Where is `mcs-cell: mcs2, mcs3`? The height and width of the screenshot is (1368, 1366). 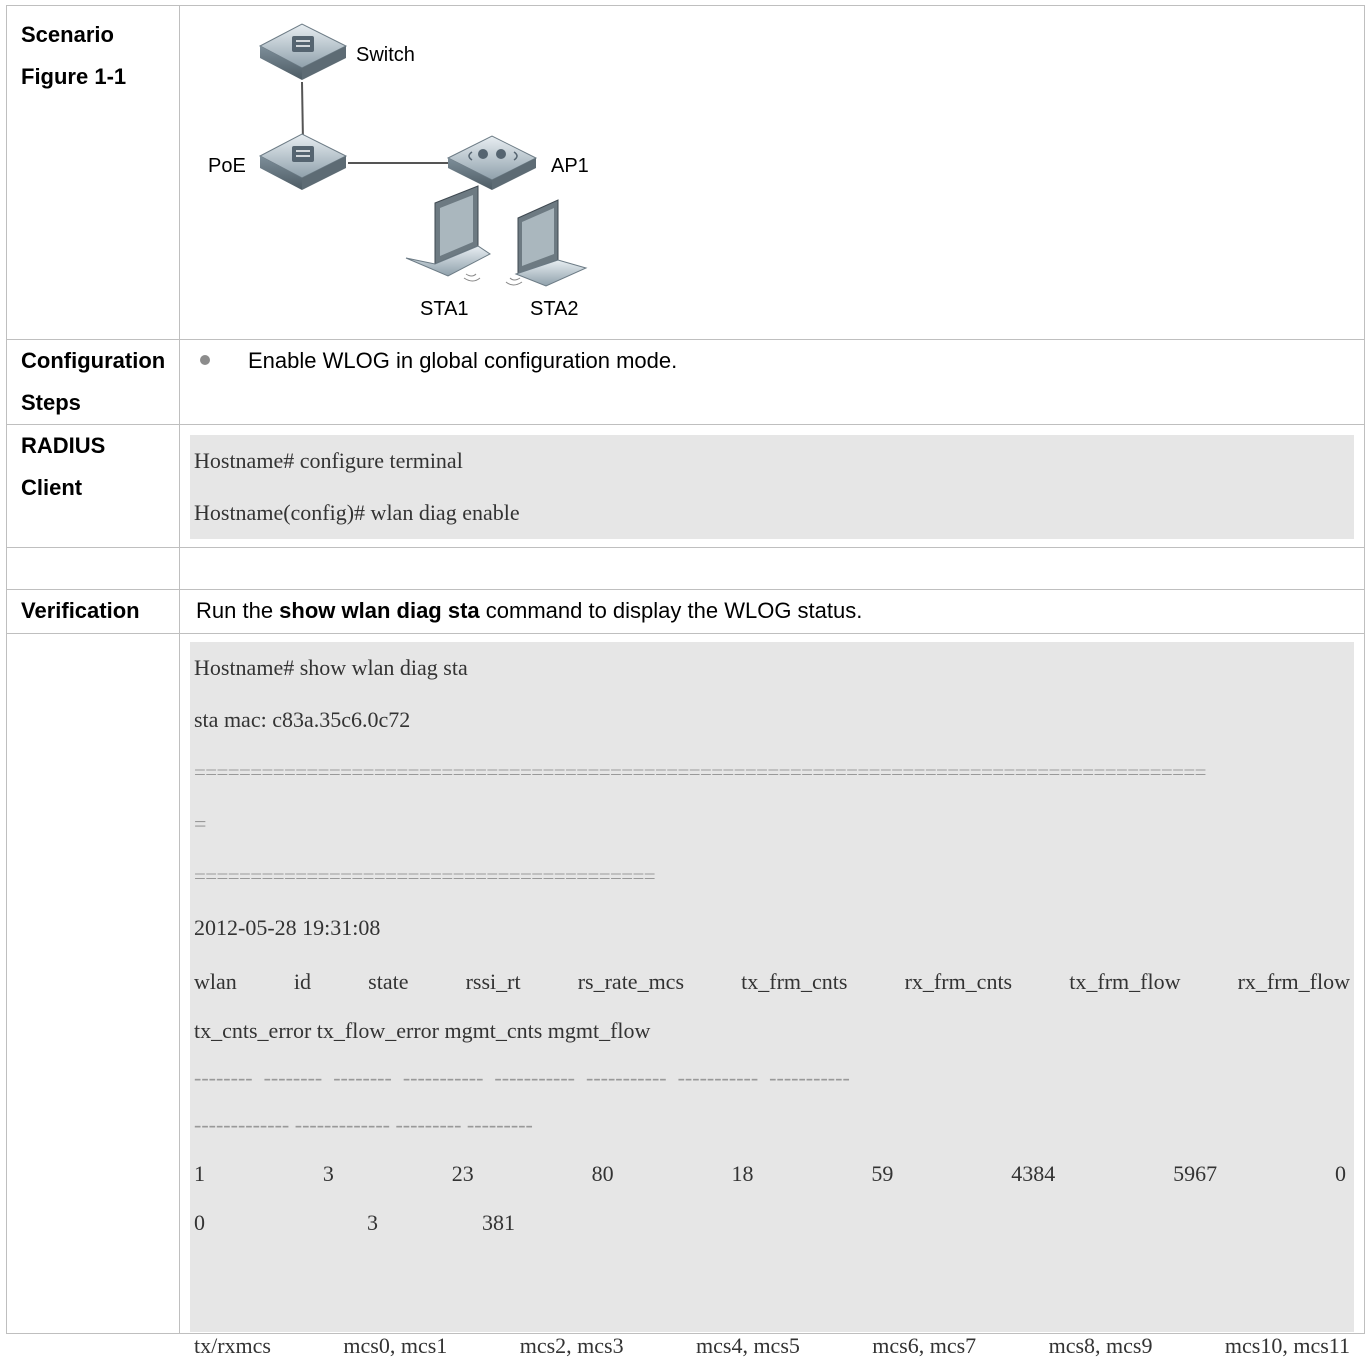
mcs-cell: mcs2, mcs3 is located at coordinates (571, 1345).